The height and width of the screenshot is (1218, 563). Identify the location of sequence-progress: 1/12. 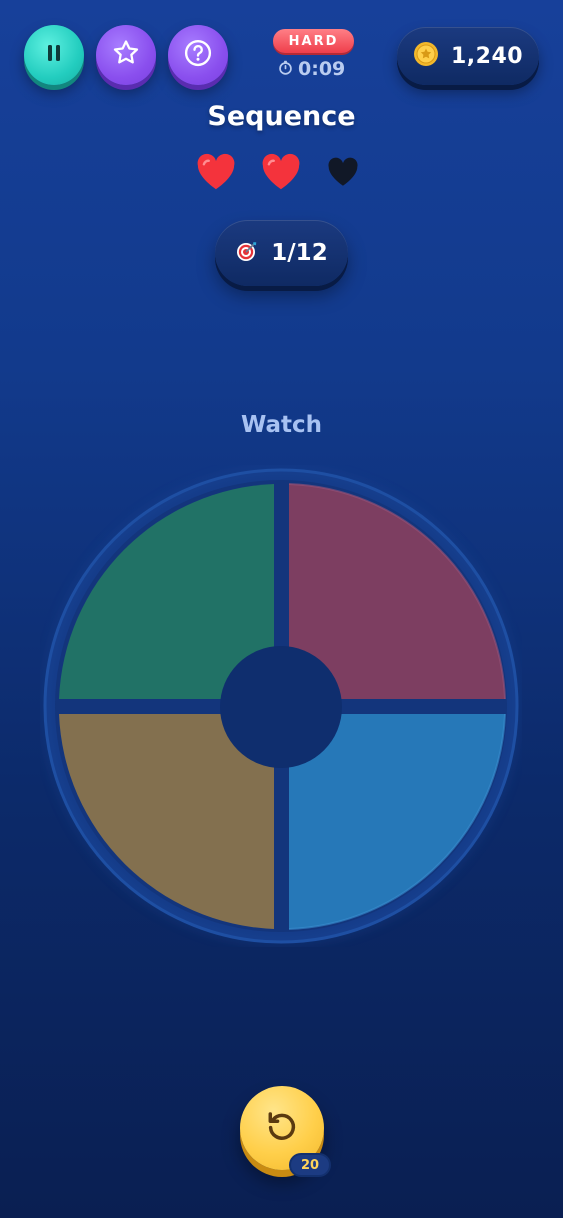
(281, 253).